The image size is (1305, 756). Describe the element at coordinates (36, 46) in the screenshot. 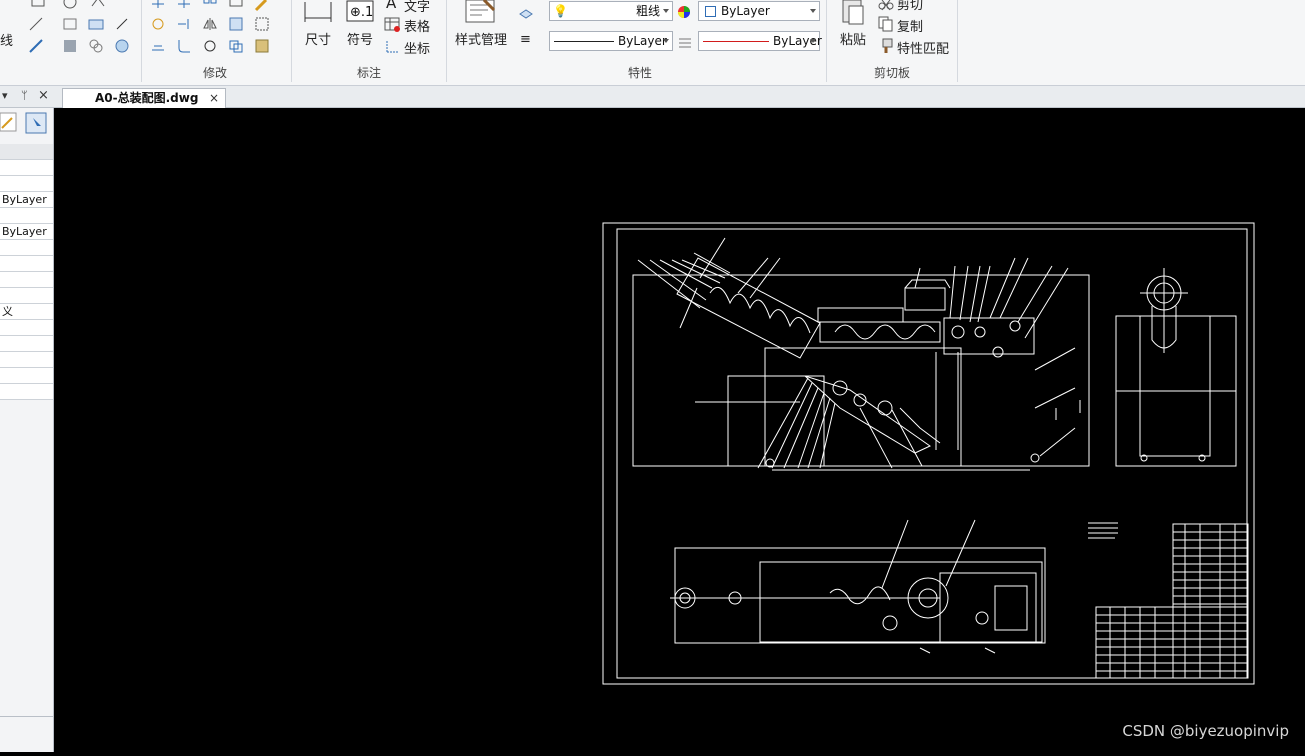

I see `ray-icon` at that location.